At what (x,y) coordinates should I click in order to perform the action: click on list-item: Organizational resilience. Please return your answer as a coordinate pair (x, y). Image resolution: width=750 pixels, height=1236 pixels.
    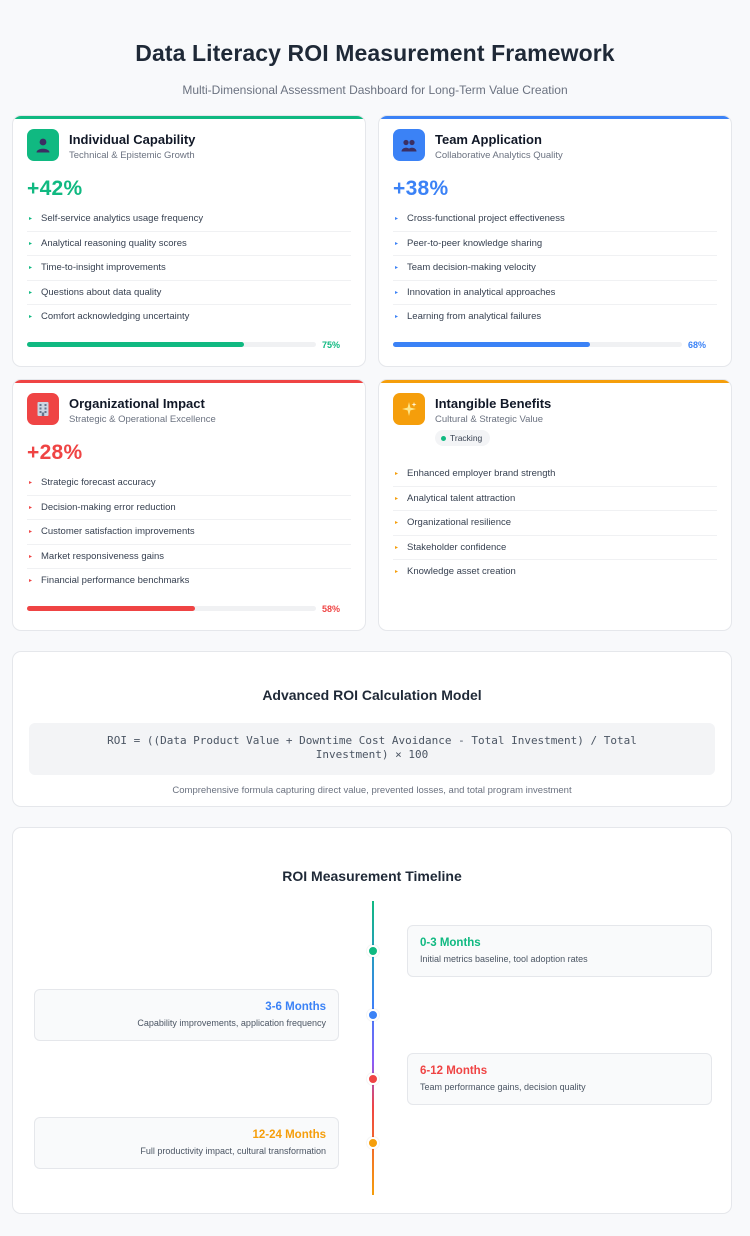
    Looking at the image, I should click on (555, 523).